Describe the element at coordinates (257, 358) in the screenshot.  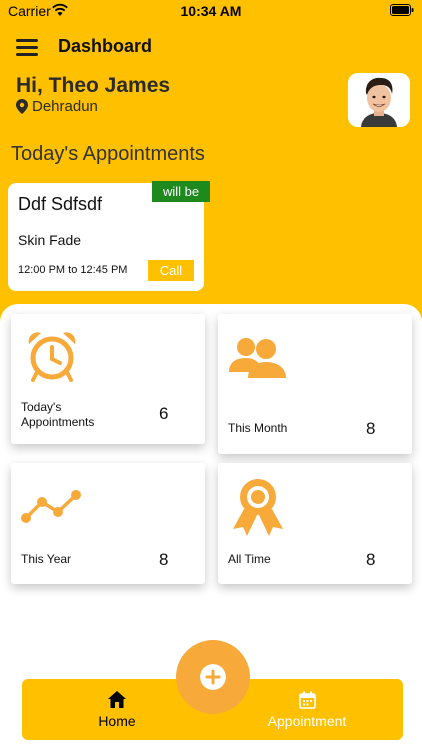
I see `users-icon` at that location.